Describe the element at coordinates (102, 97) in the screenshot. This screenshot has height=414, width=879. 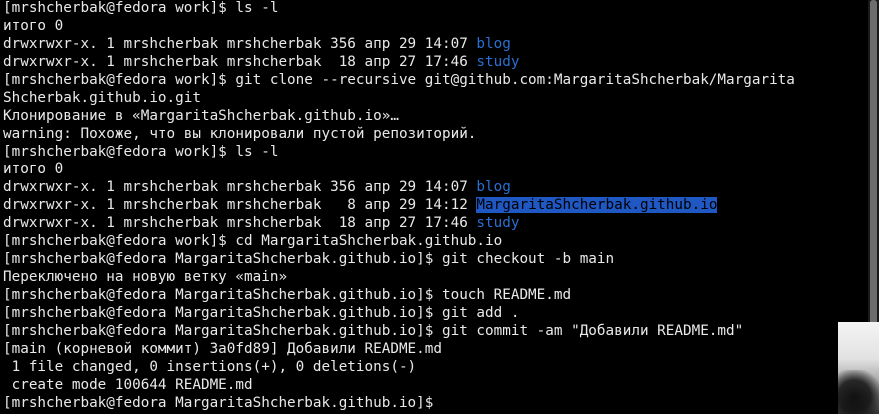
I see `terminal-line: Shcherbak.github.io.git` at that location.